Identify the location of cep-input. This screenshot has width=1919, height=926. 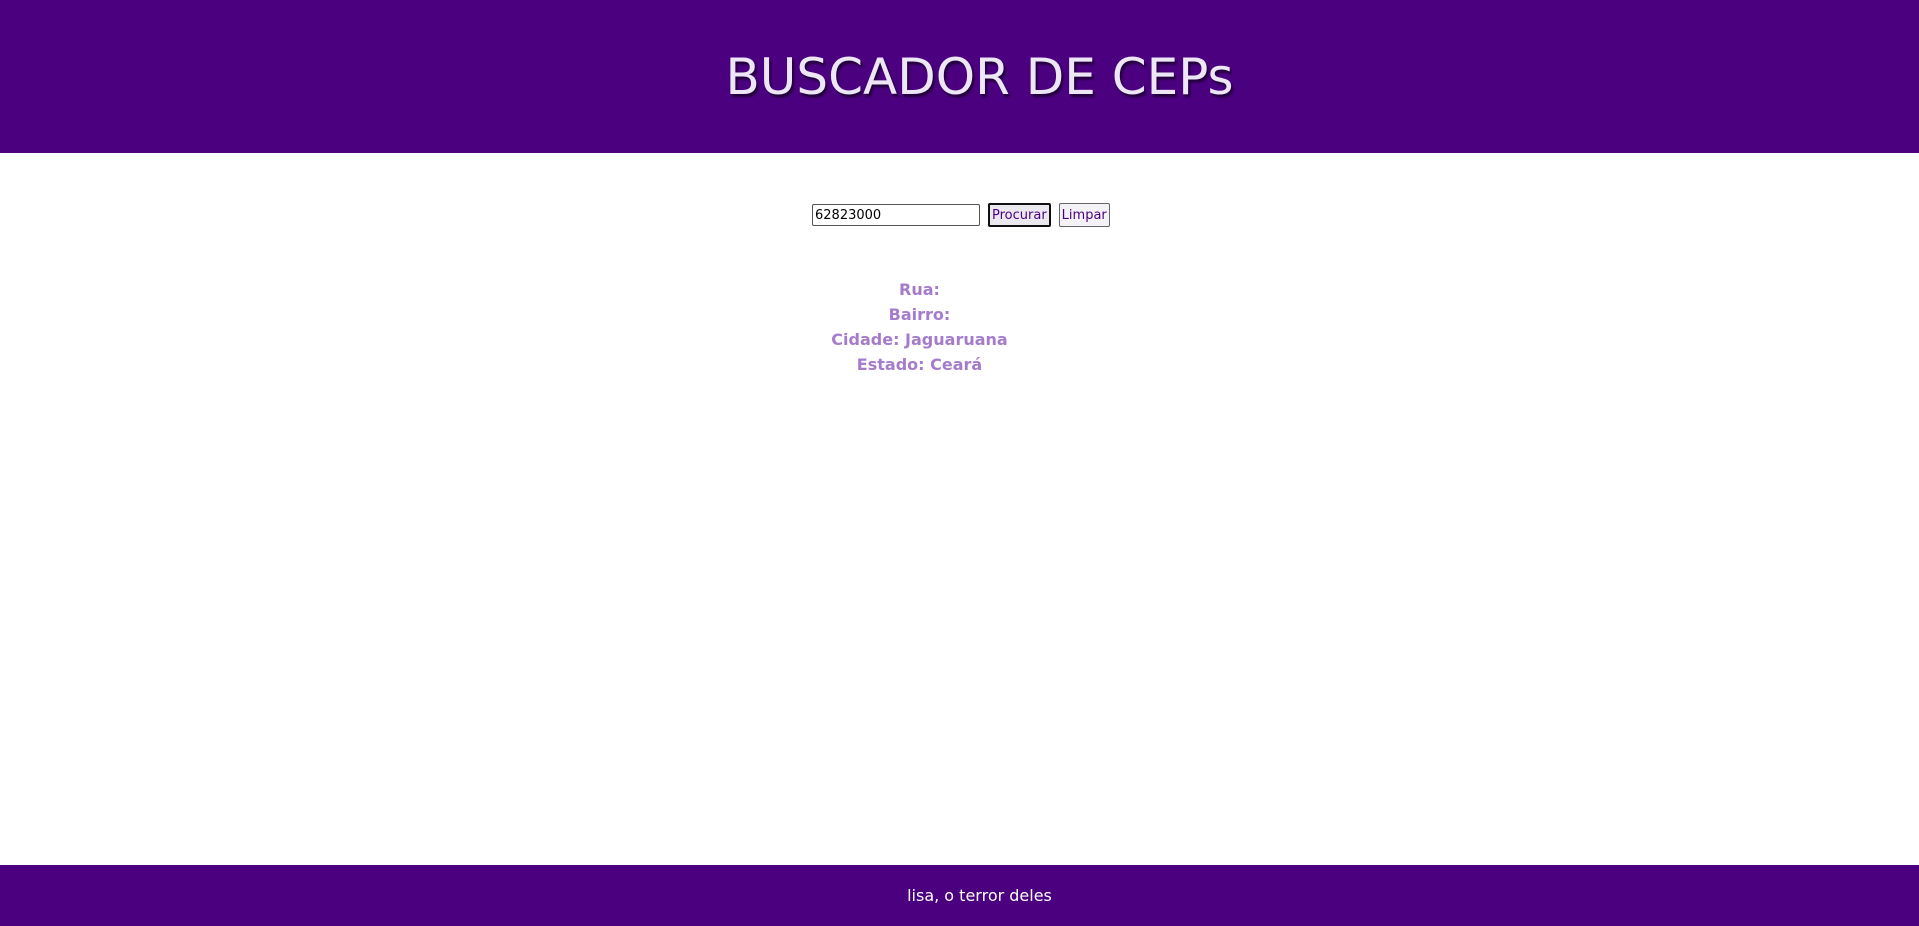
(896, 215).